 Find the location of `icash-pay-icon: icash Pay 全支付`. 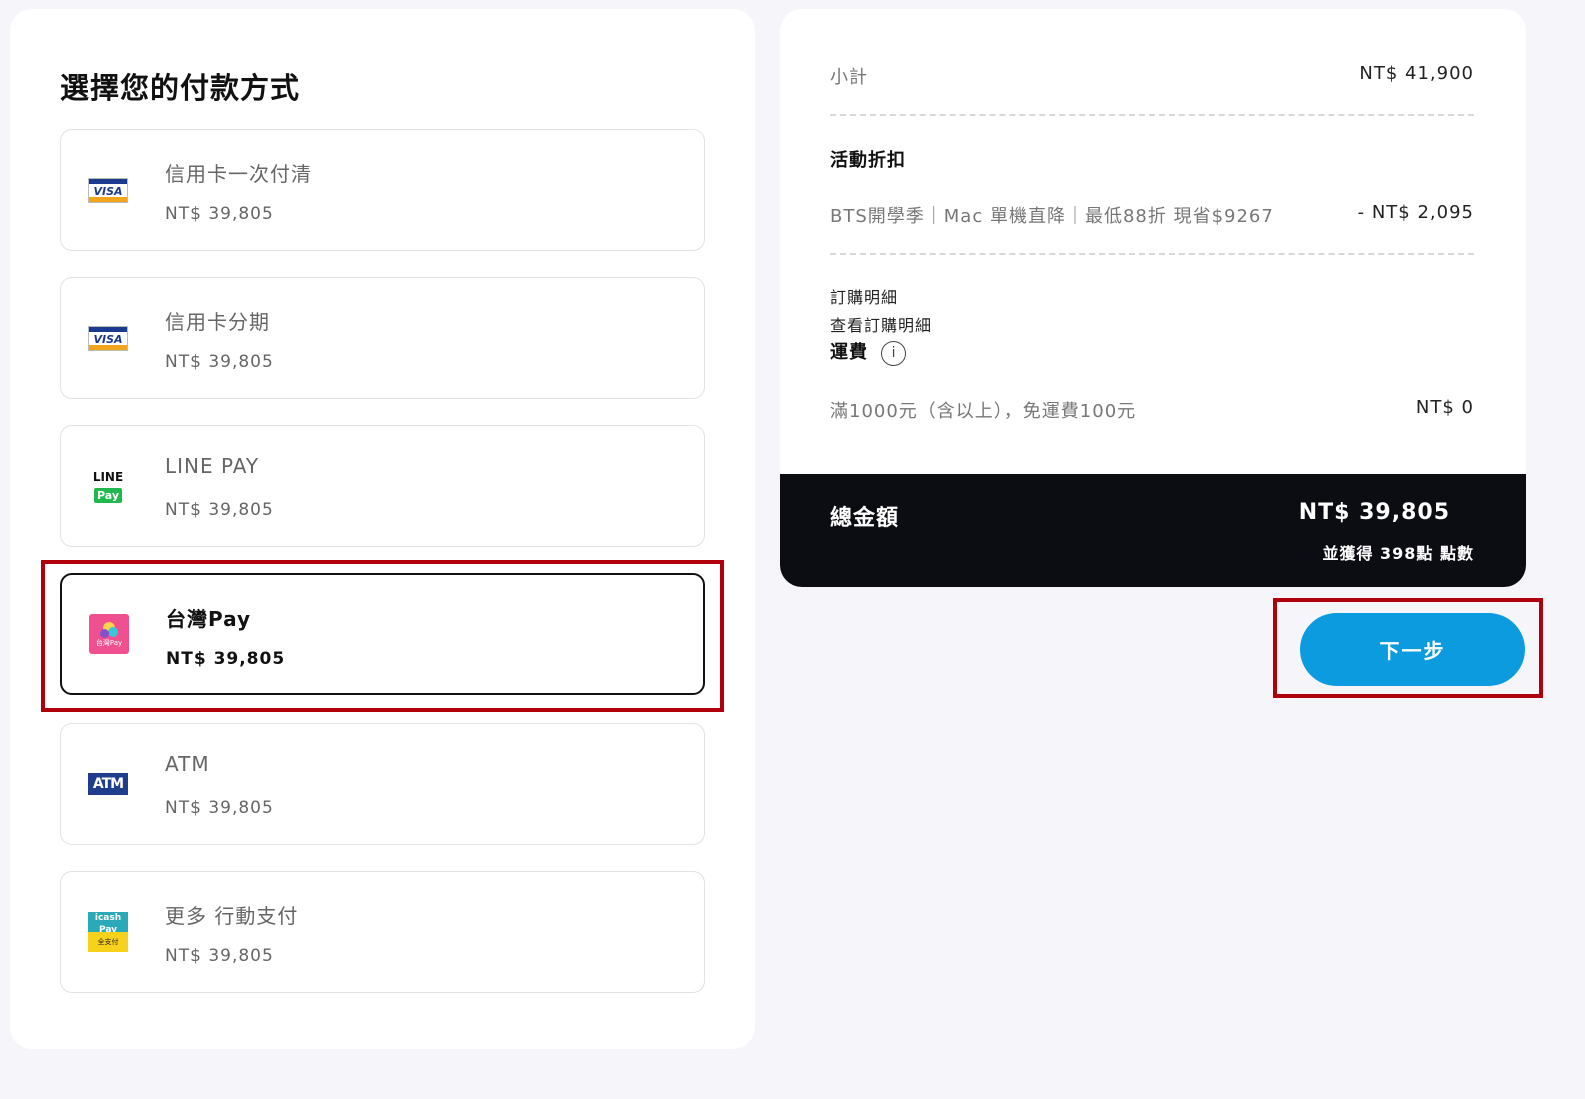

icash-pay-icon: icash Pay 全支付 is located at coordinates (108, 932).